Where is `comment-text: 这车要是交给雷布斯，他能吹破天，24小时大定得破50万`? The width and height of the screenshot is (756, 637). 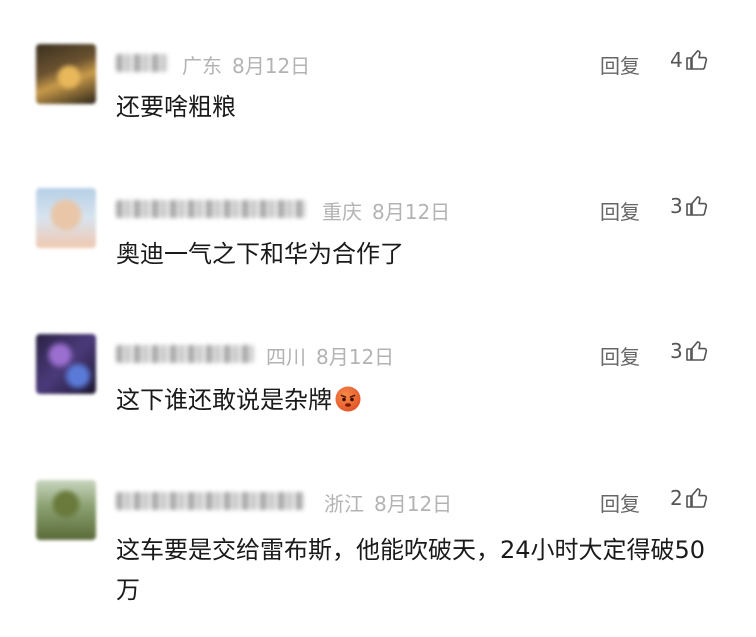 comment-text: 这车要是交给雷布斯，他能吹破天，24小时大定得破50万 is located at coordinates (411, 570).